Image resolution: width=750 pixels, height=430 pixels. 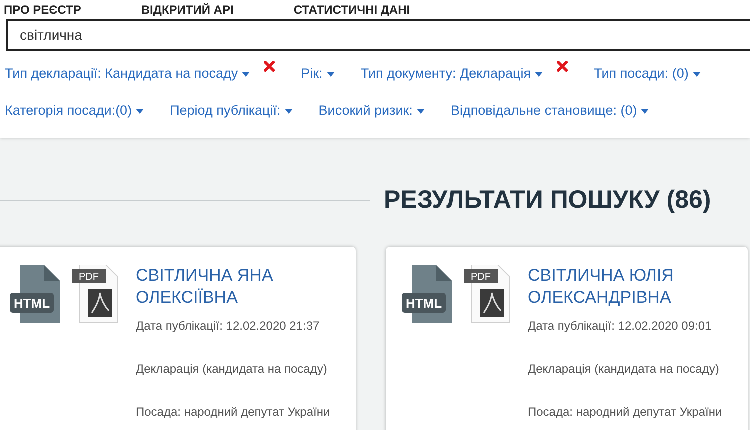 What do you see at coordinates (74, 111) in the screenshot?
I see `filter-dropdown: Категорія посади:(0)` at bounding box center [74, 111].